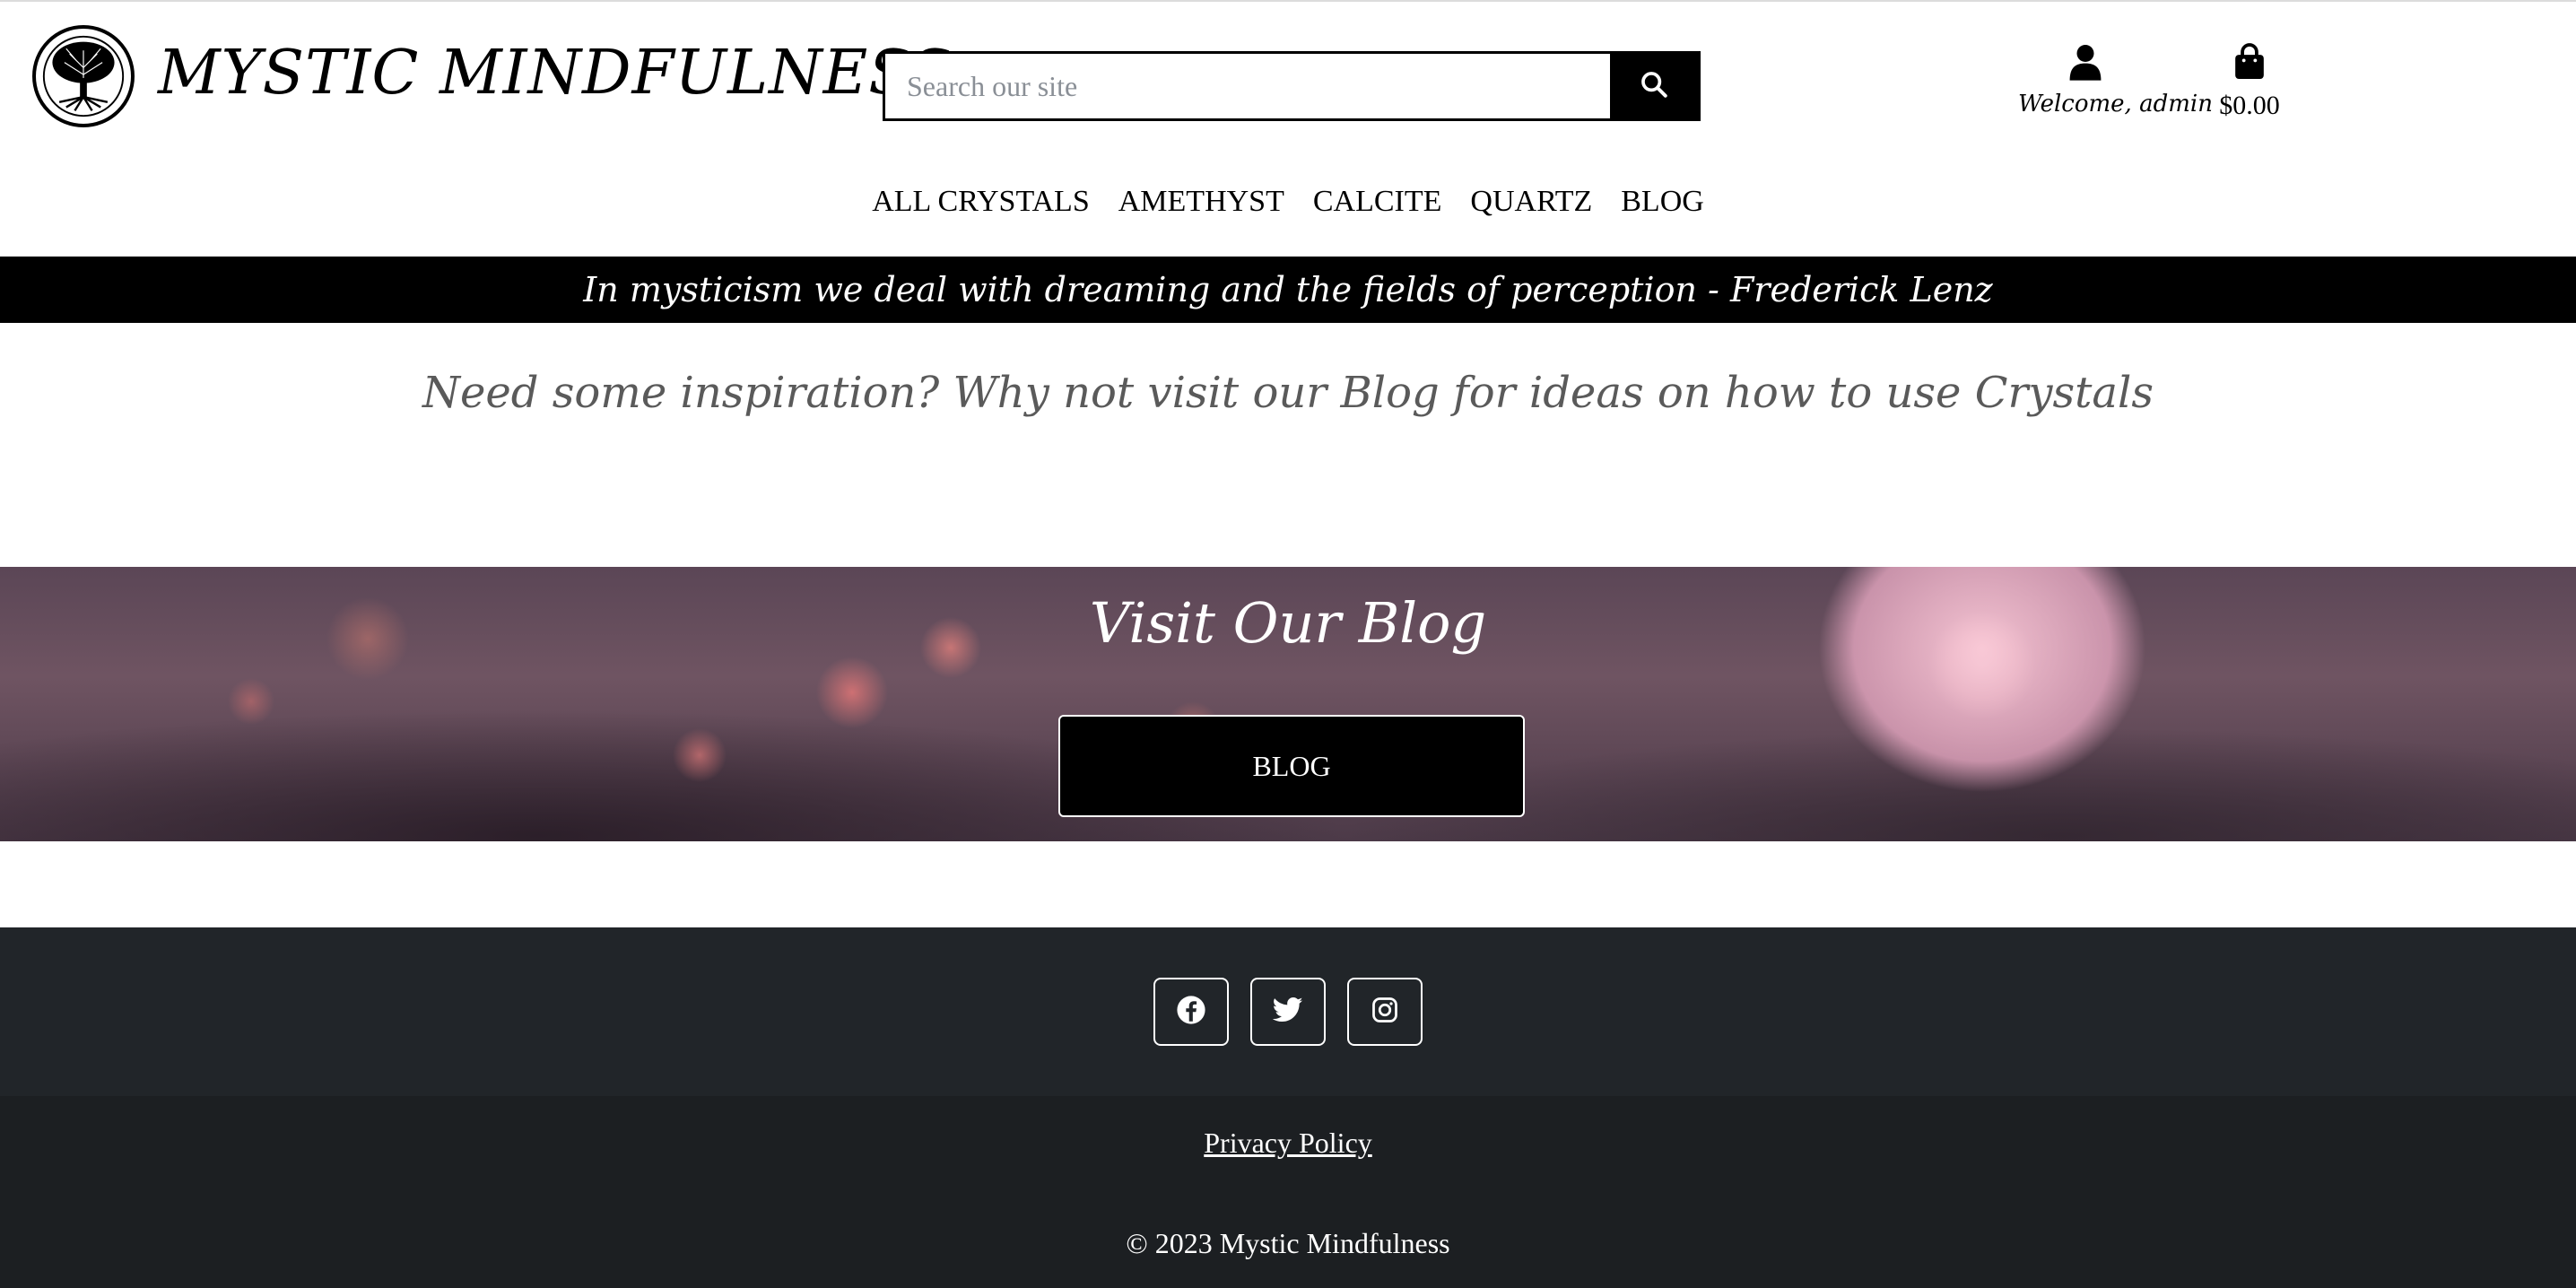  Describe the element at coordinates (1288, 1) in the screenshot. I see `top-border` at that location.